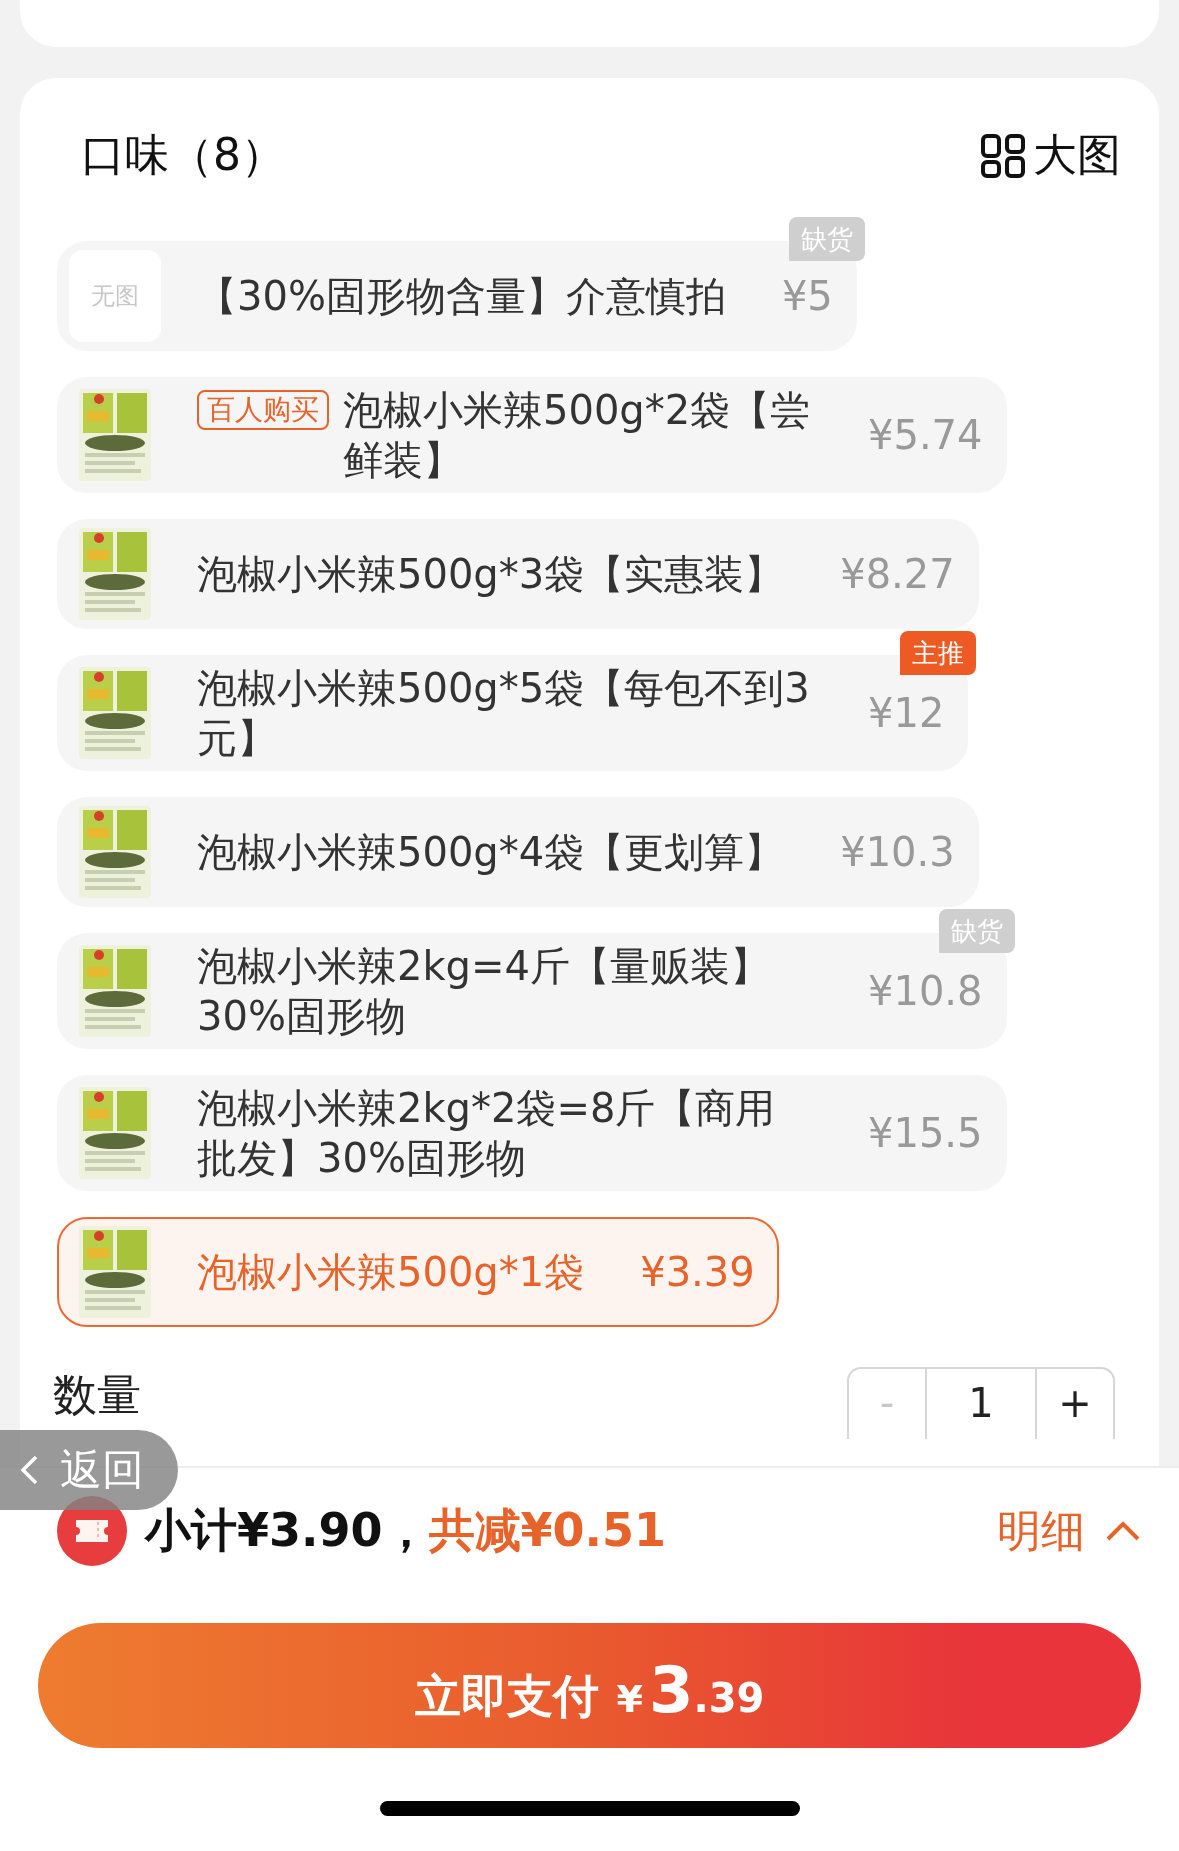 The height and width of the screenshot is (1851, 1179). What do you see at coordinates (263, 410) in the screenshot?
I see `popular-tag: 百人购买` at bounding box center [263, 410].